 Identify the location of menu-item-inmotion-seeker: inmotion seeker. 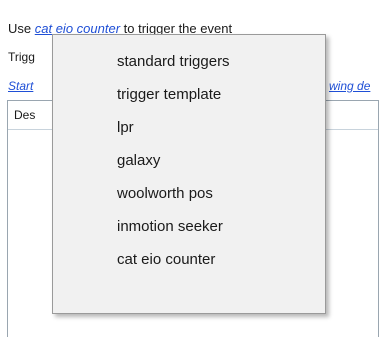
(189, 226).